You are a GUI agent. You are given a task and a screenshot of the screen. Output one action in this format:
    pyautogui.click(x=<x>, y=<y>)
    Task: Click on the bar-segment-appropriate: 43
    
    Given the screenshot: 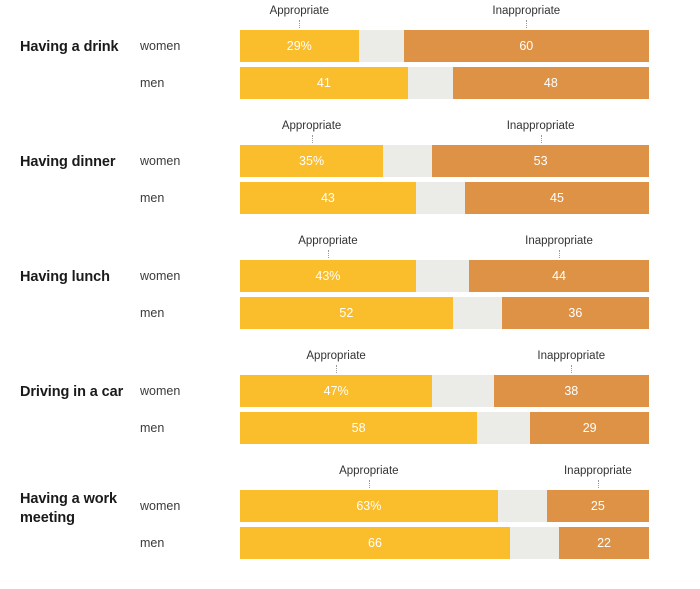 What is the action you would take?
    pyautogui.click(x=328, y=198)
    